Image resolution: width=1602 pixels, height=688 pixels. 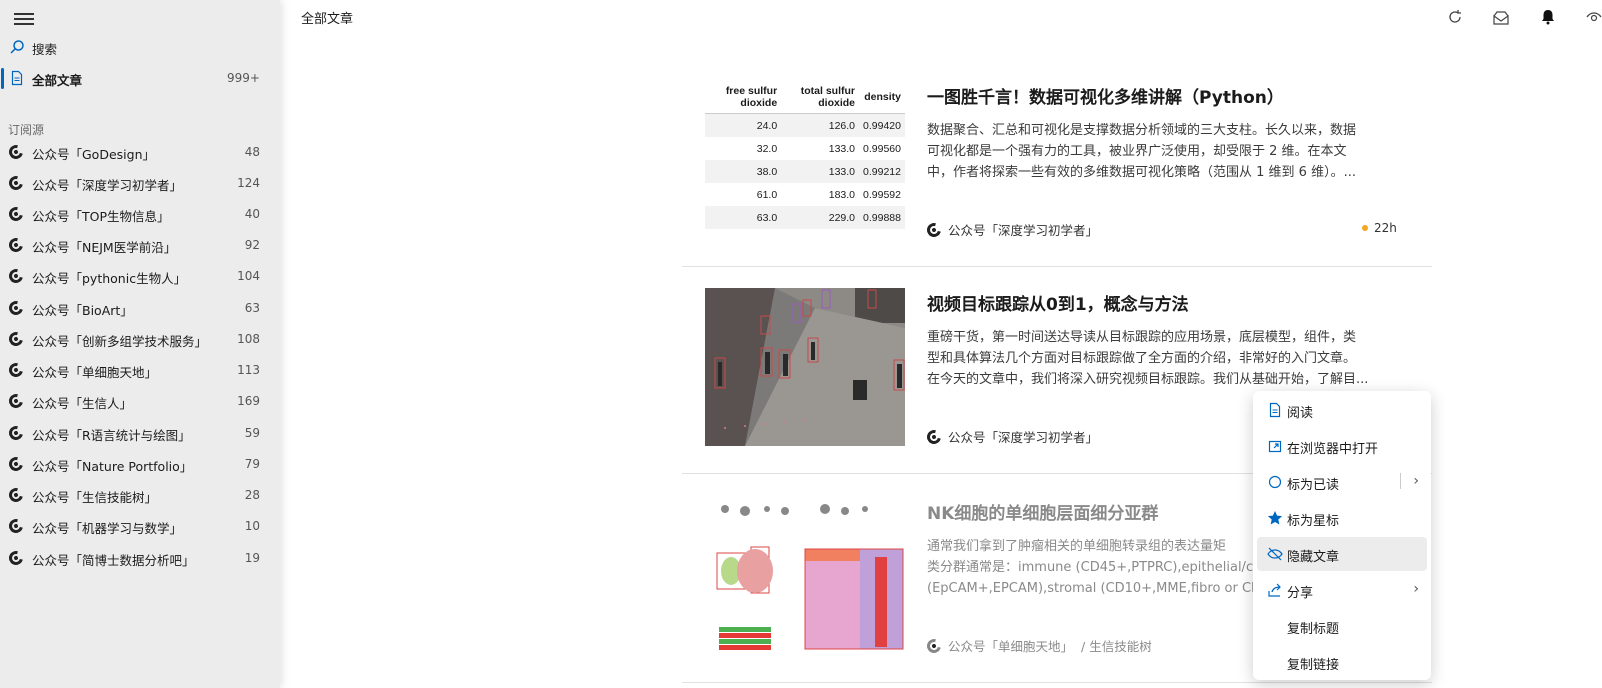 What do you see at coordinates (805, 194) in the screenshot?
I see `table-row: 61.0 183.0 0.99592` at bounding box center [805, 194].